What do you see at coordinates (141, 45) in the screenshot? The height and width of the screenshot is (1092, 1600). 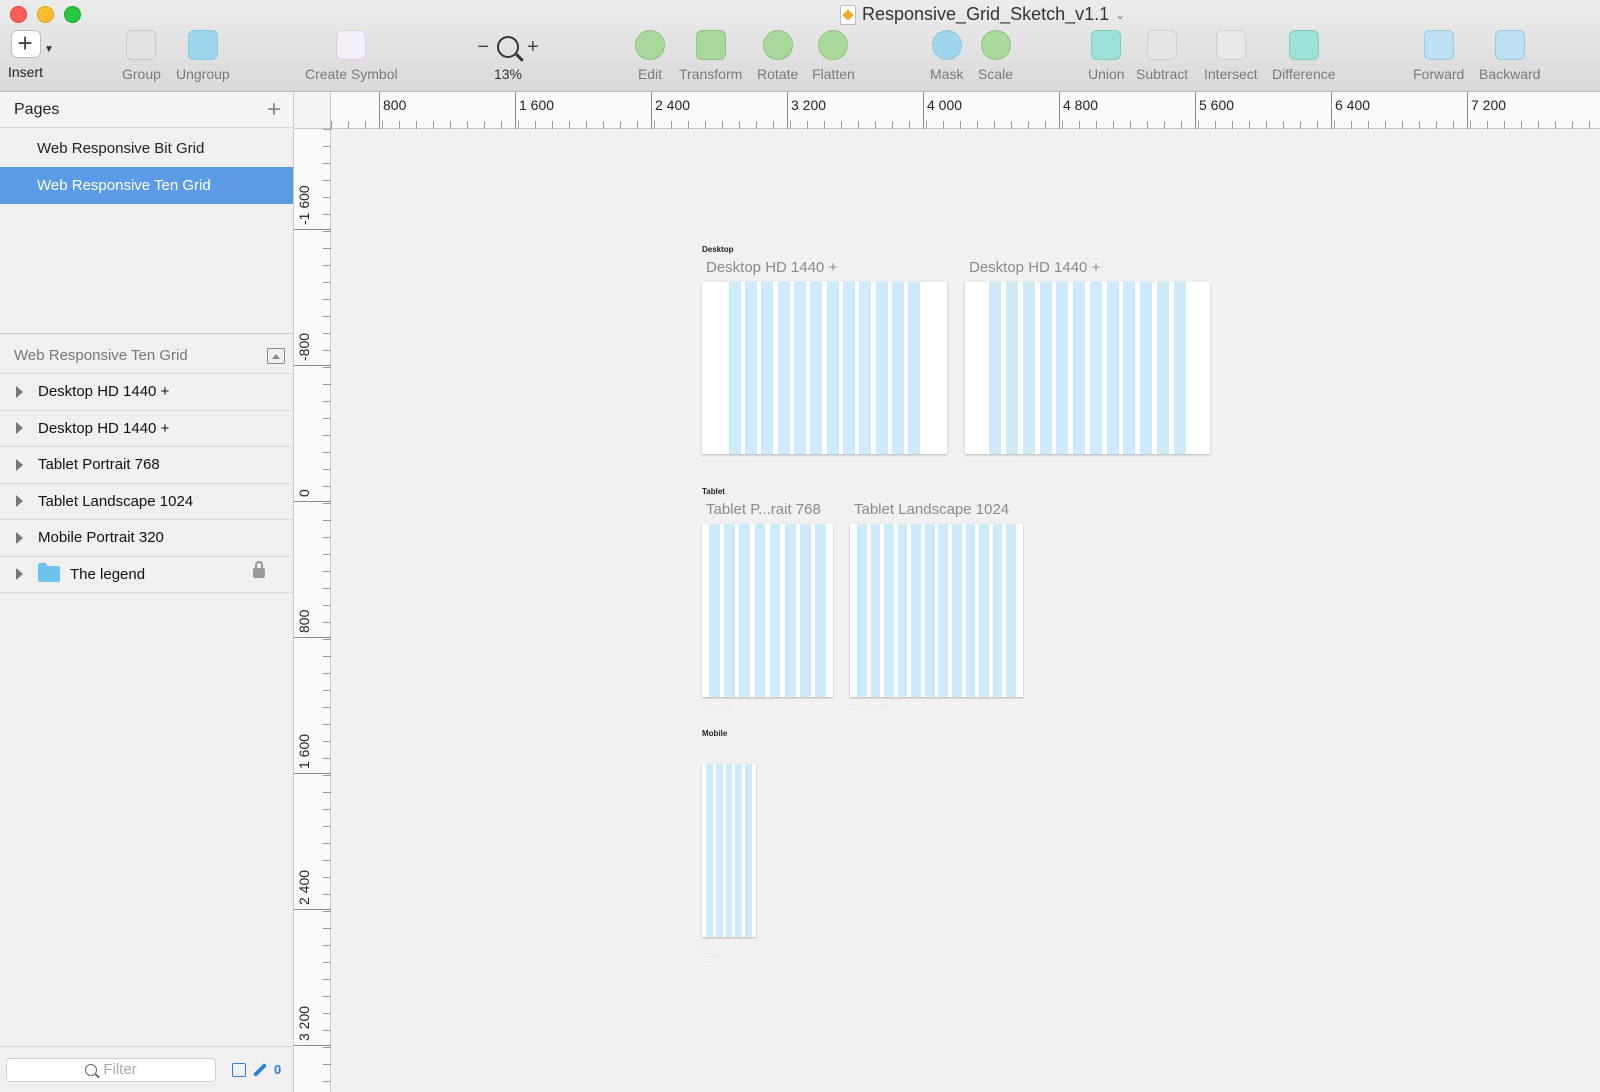 I see `group-icon` at bounding box center [141, 45].